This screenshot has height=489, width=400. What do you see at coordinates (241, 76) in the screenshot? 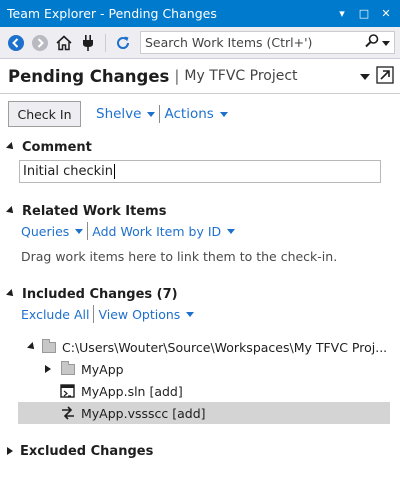
I see `project-name: My TFVC Project` at bounding box center [241, 76].